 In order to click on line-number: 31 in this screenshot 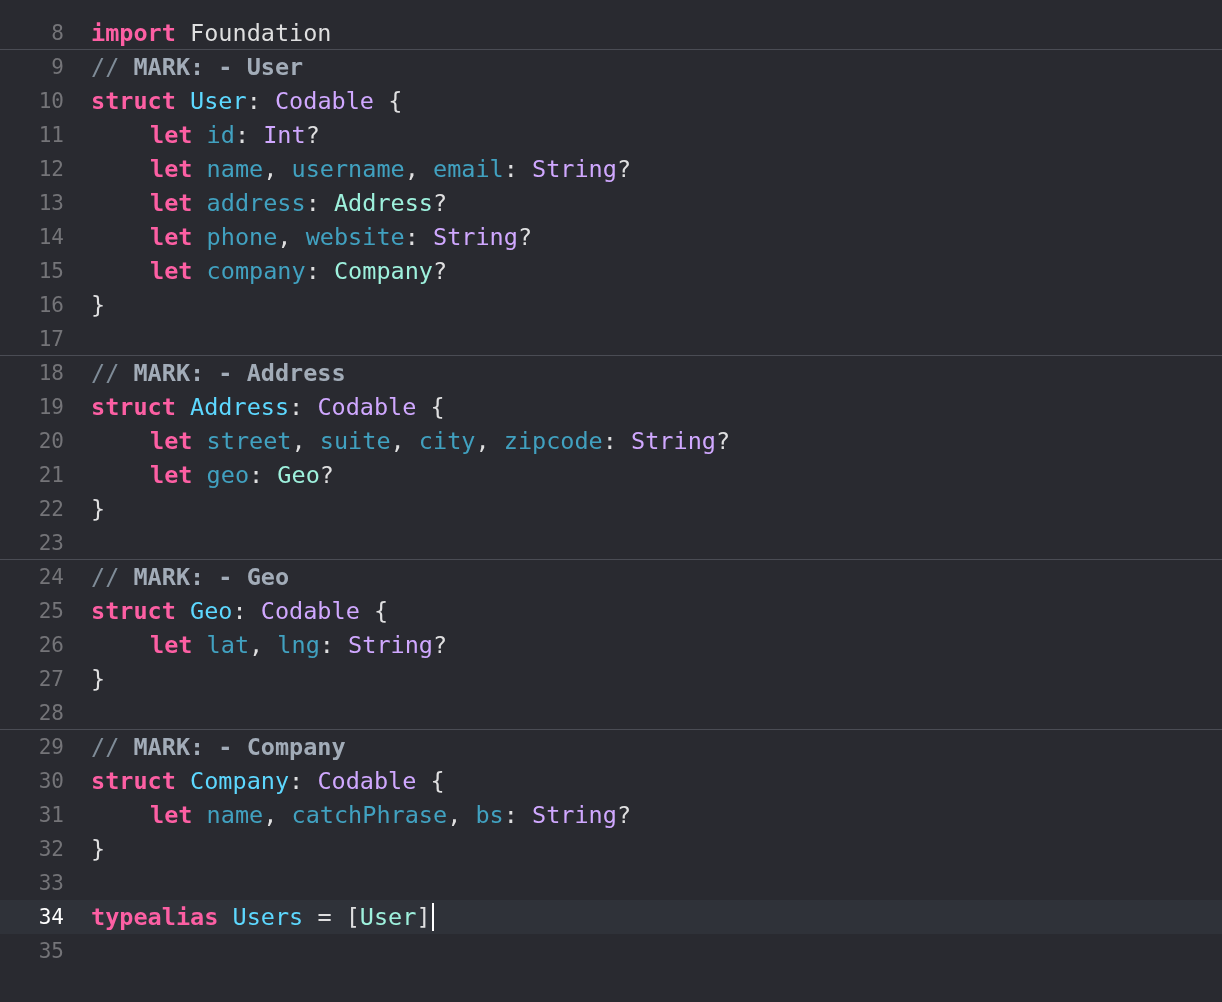, I will do `click(50, 815)`.